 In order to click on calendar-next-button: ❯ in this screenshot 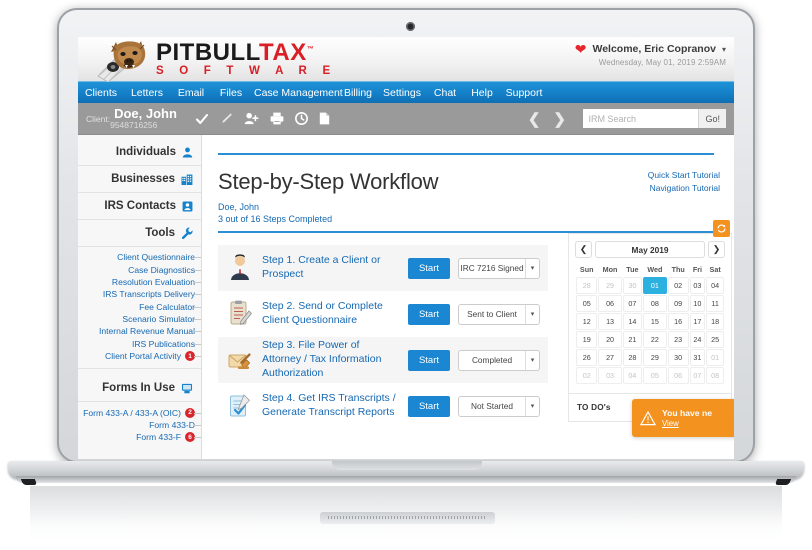, I will do `click(716, 249)`.